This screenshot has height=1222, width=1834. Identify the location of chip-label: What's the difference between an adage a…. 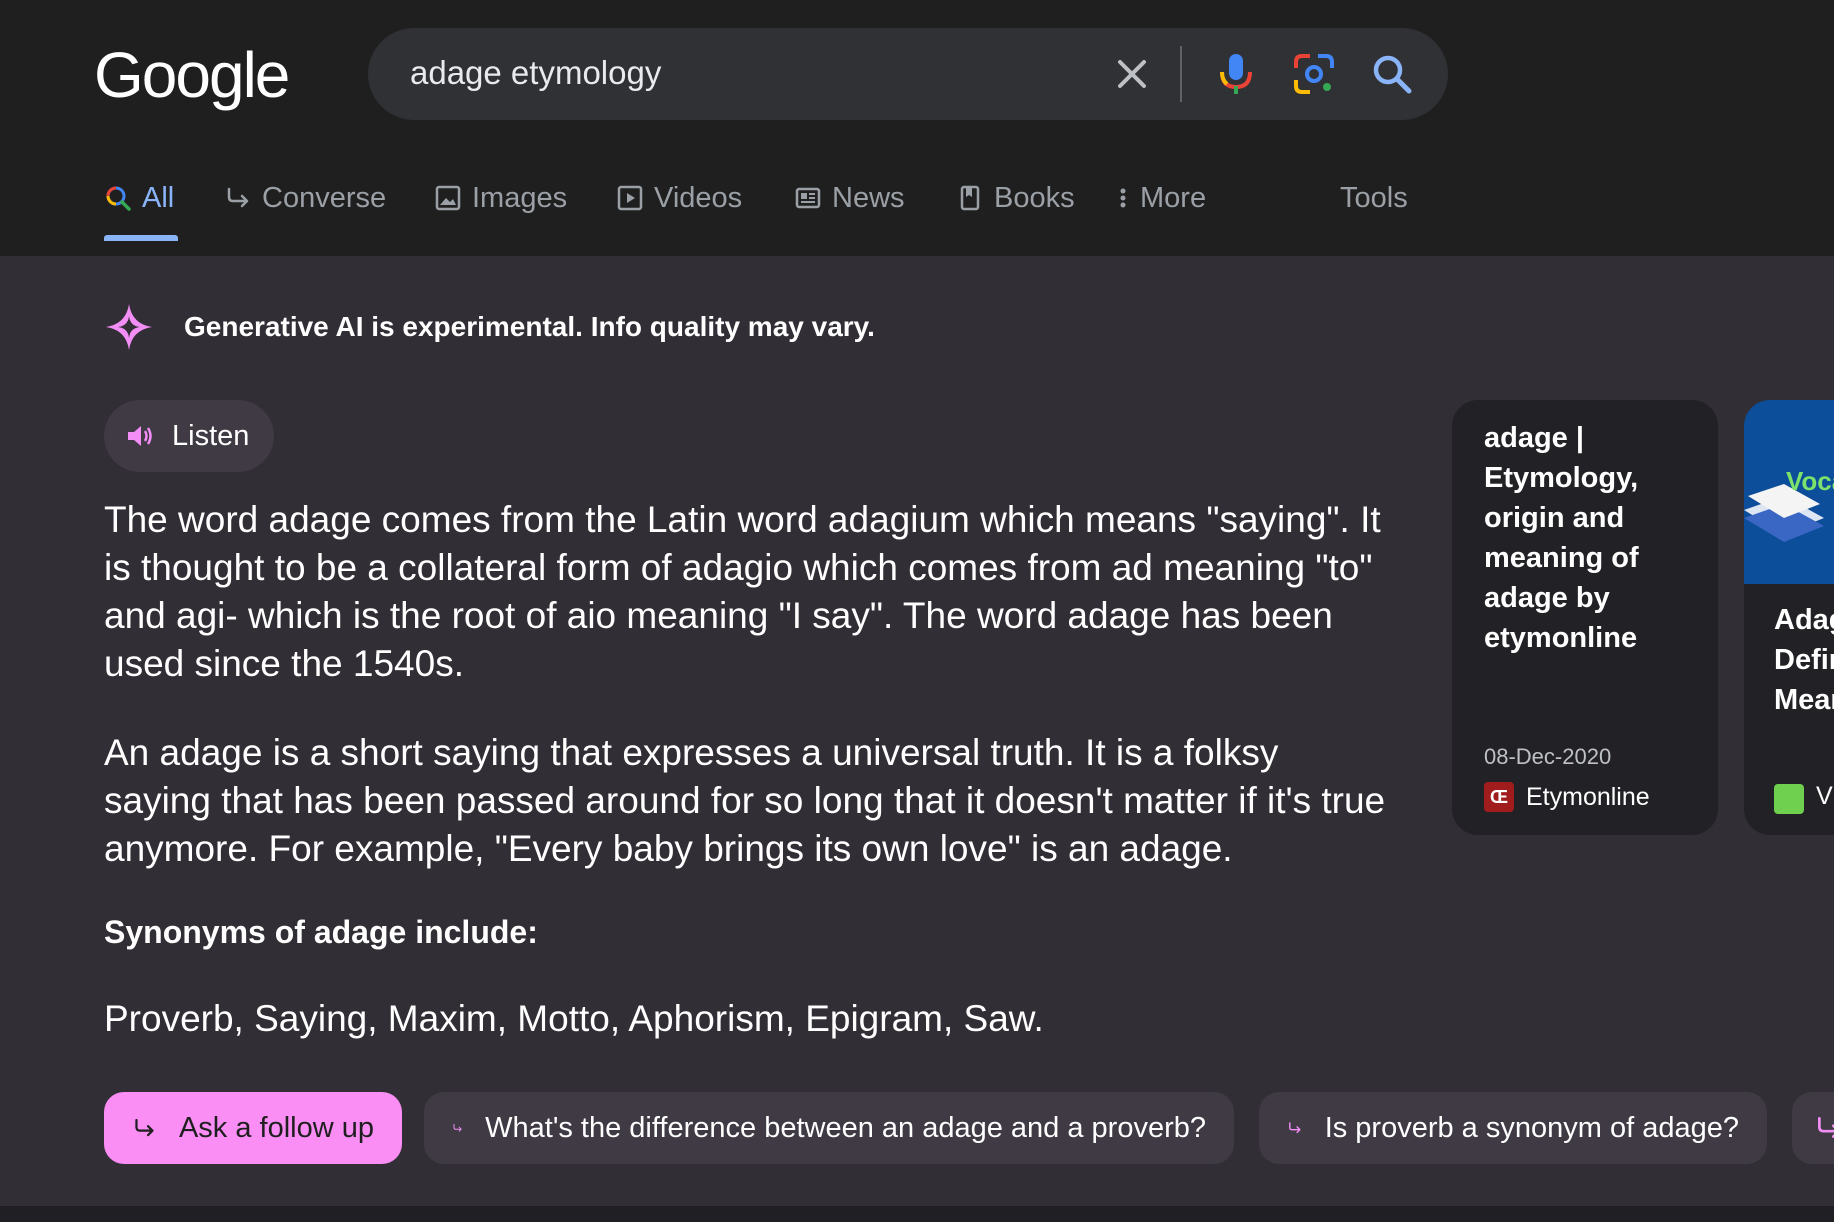
(845, 1127).